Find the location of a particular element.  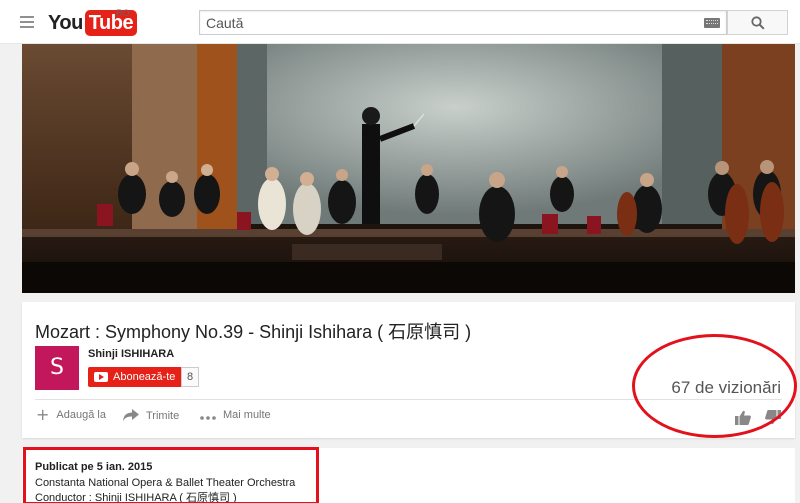

search-box is located at coordinates (463, 22).